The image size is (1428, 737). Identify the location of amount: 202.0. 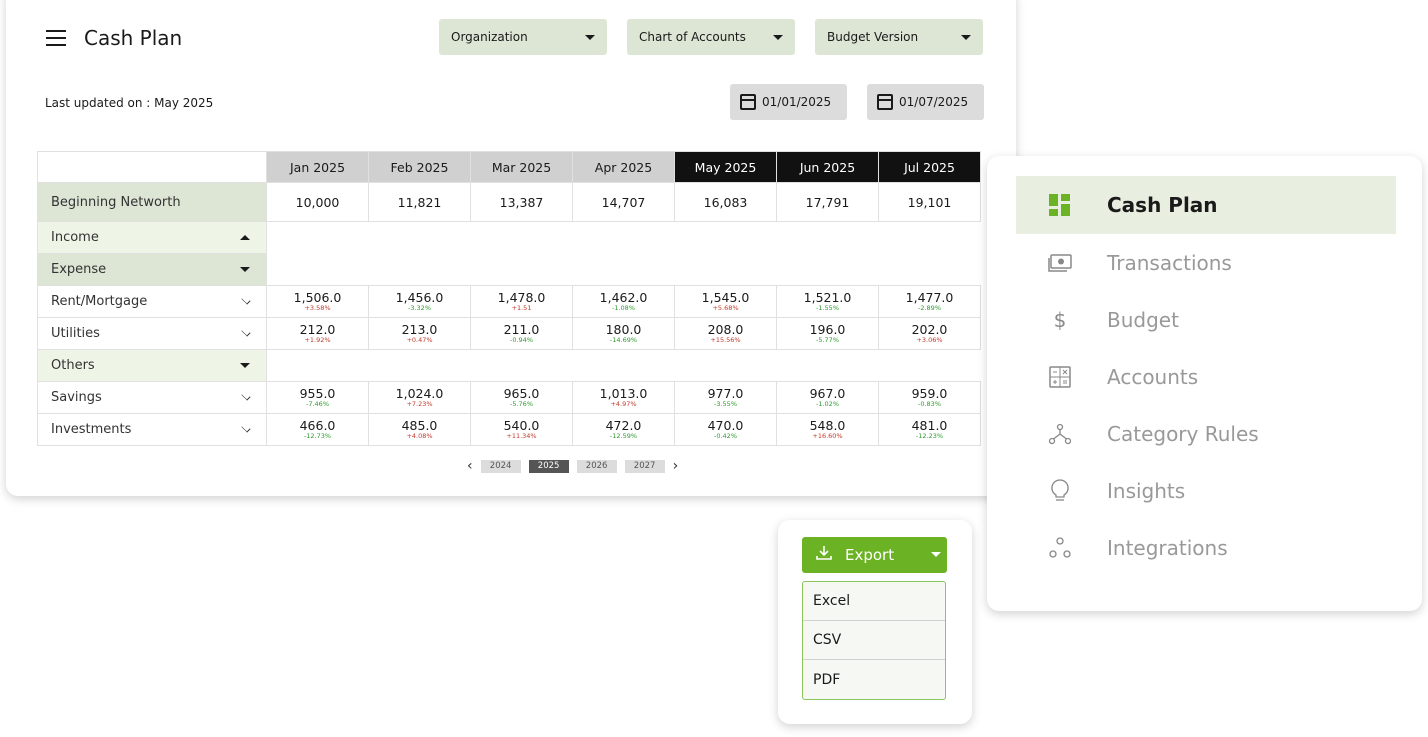
(929, 329).